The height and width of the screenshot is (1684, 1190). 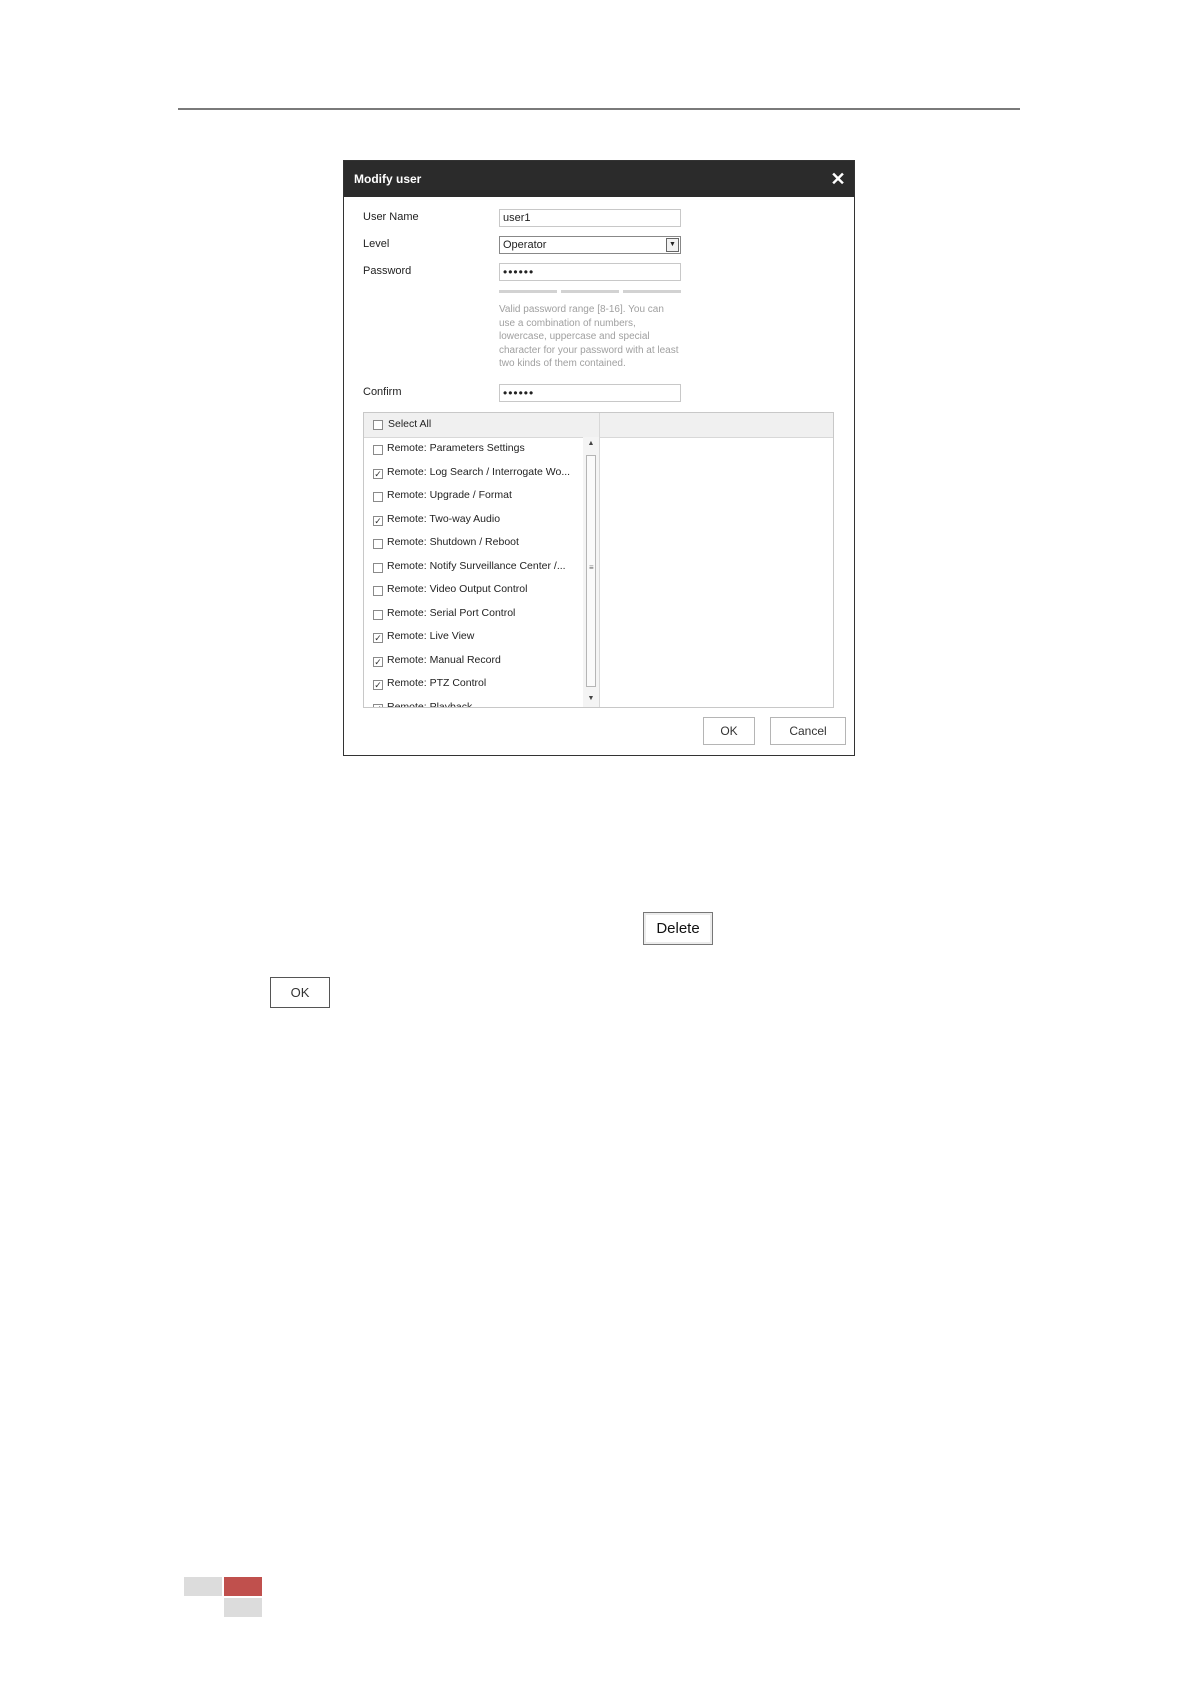 What do you see at coordinates (678, 928) in the screenshot?
I see `delete-button: Delete` at bounding box center [678, 928].